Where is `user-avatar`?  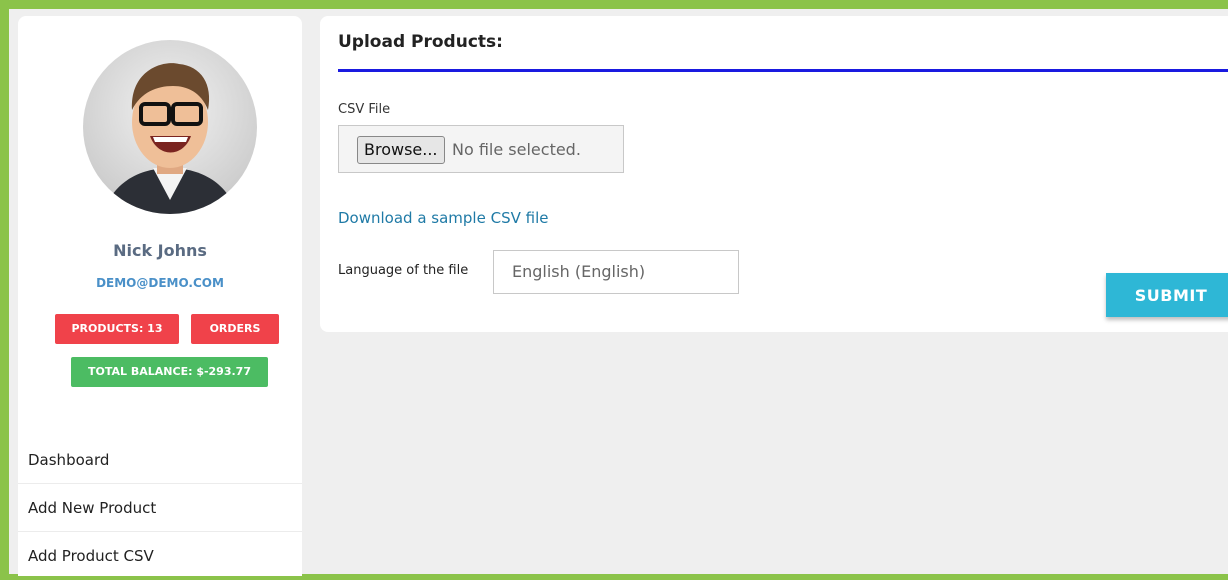 user-avatar is located at coordinates (170, 127).